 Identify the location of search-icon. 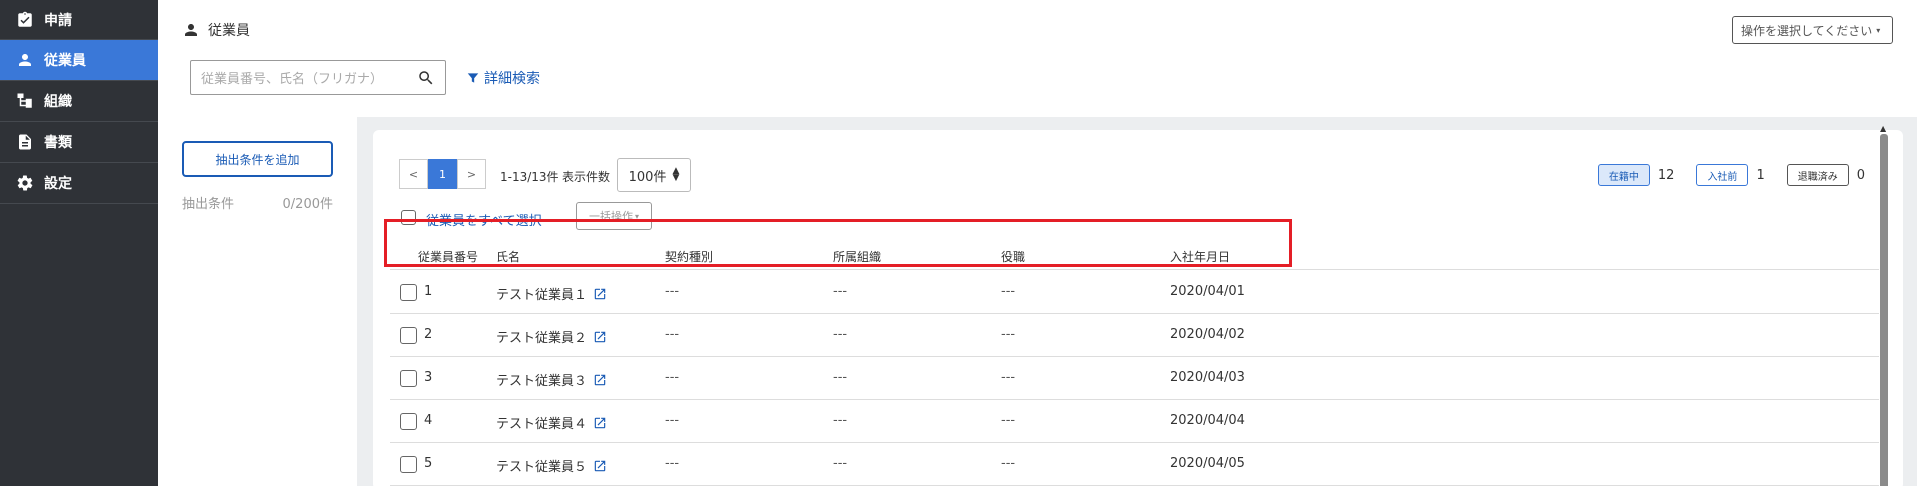
(426, 78).